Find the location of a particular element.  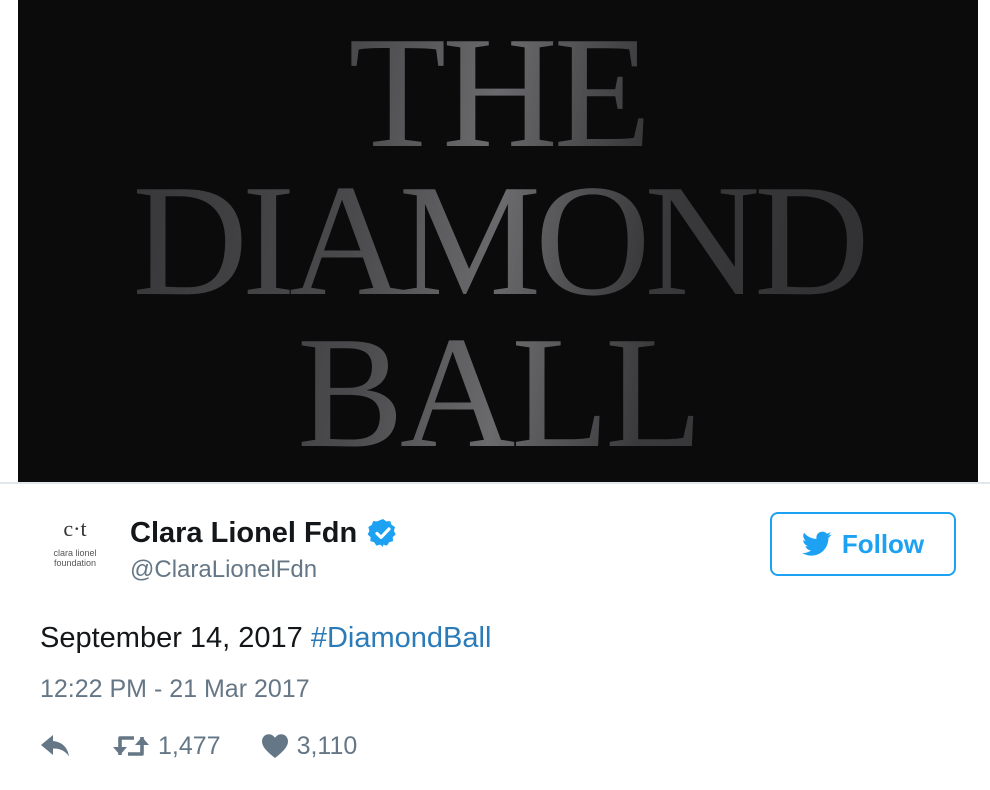

tweet-text: September 14, 2017 #DiamondBall is located at coordinates (265, 638).